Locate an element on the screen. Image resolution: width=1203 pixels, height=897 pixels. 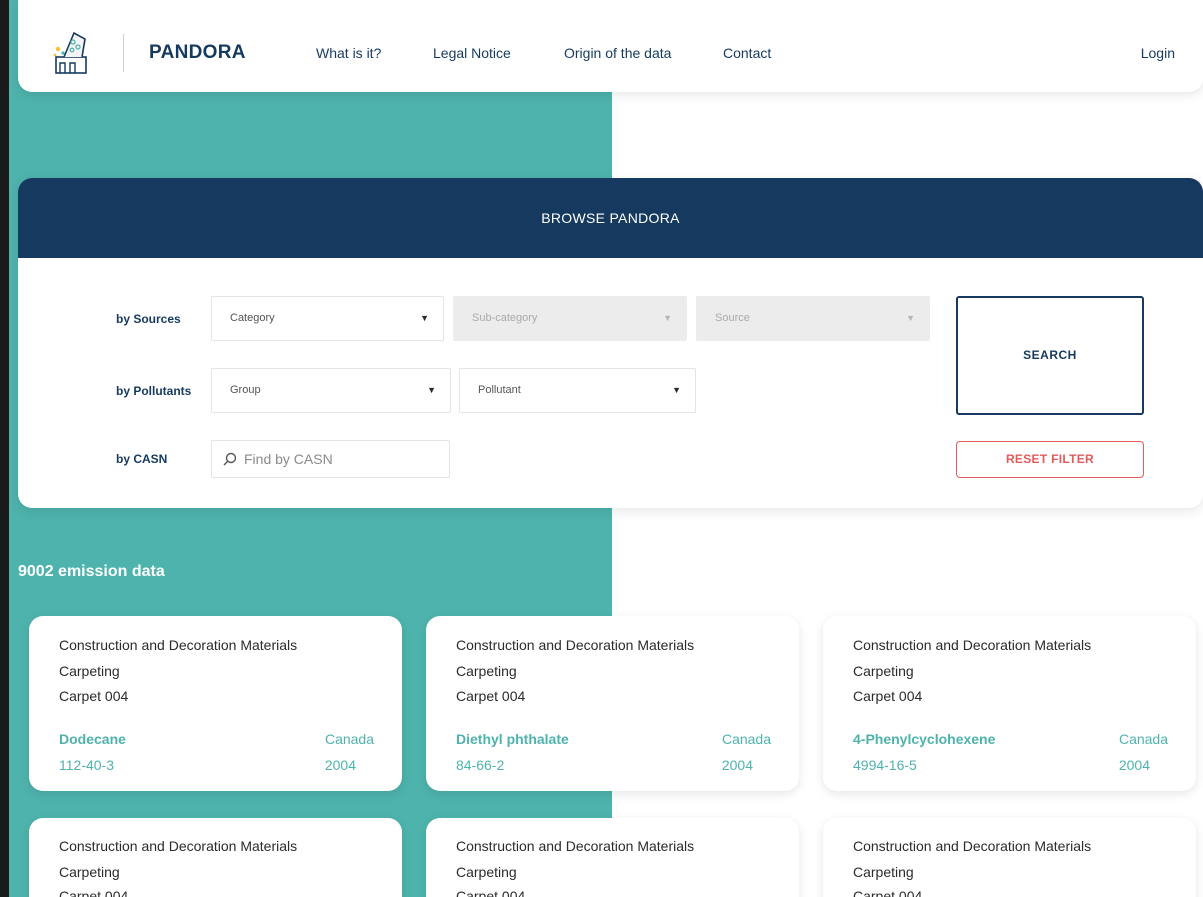
browse-title: BROWSE PANDORA is located at coordinates (610, 218).